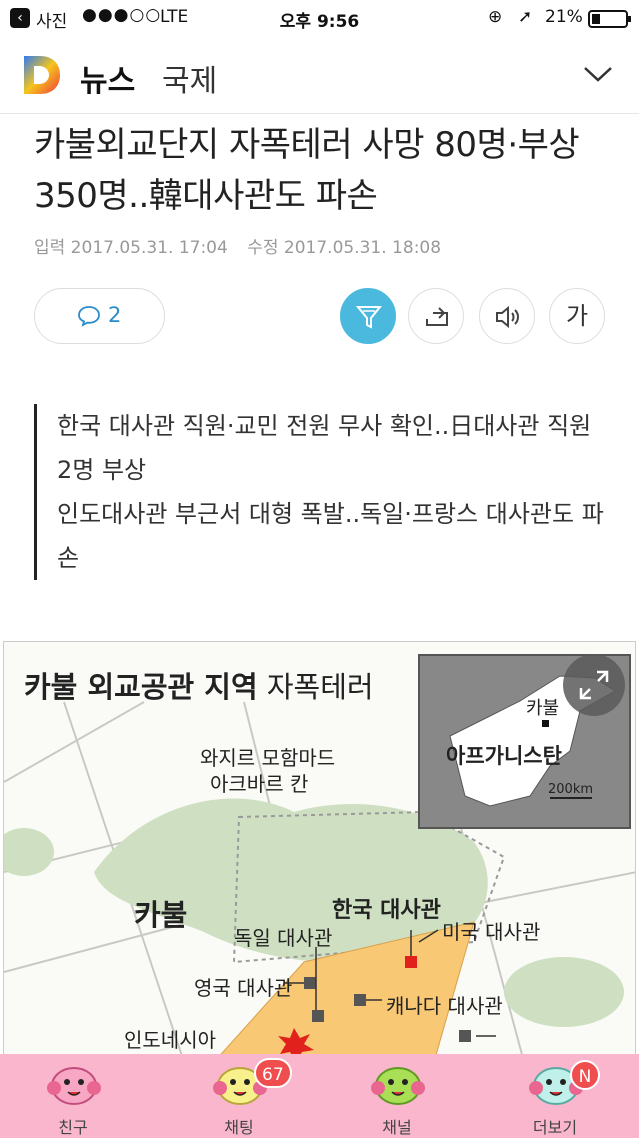 The height and width of the screenshot is (1138, 639). I want to click on battery-percent: 21%, so click(564, 17).